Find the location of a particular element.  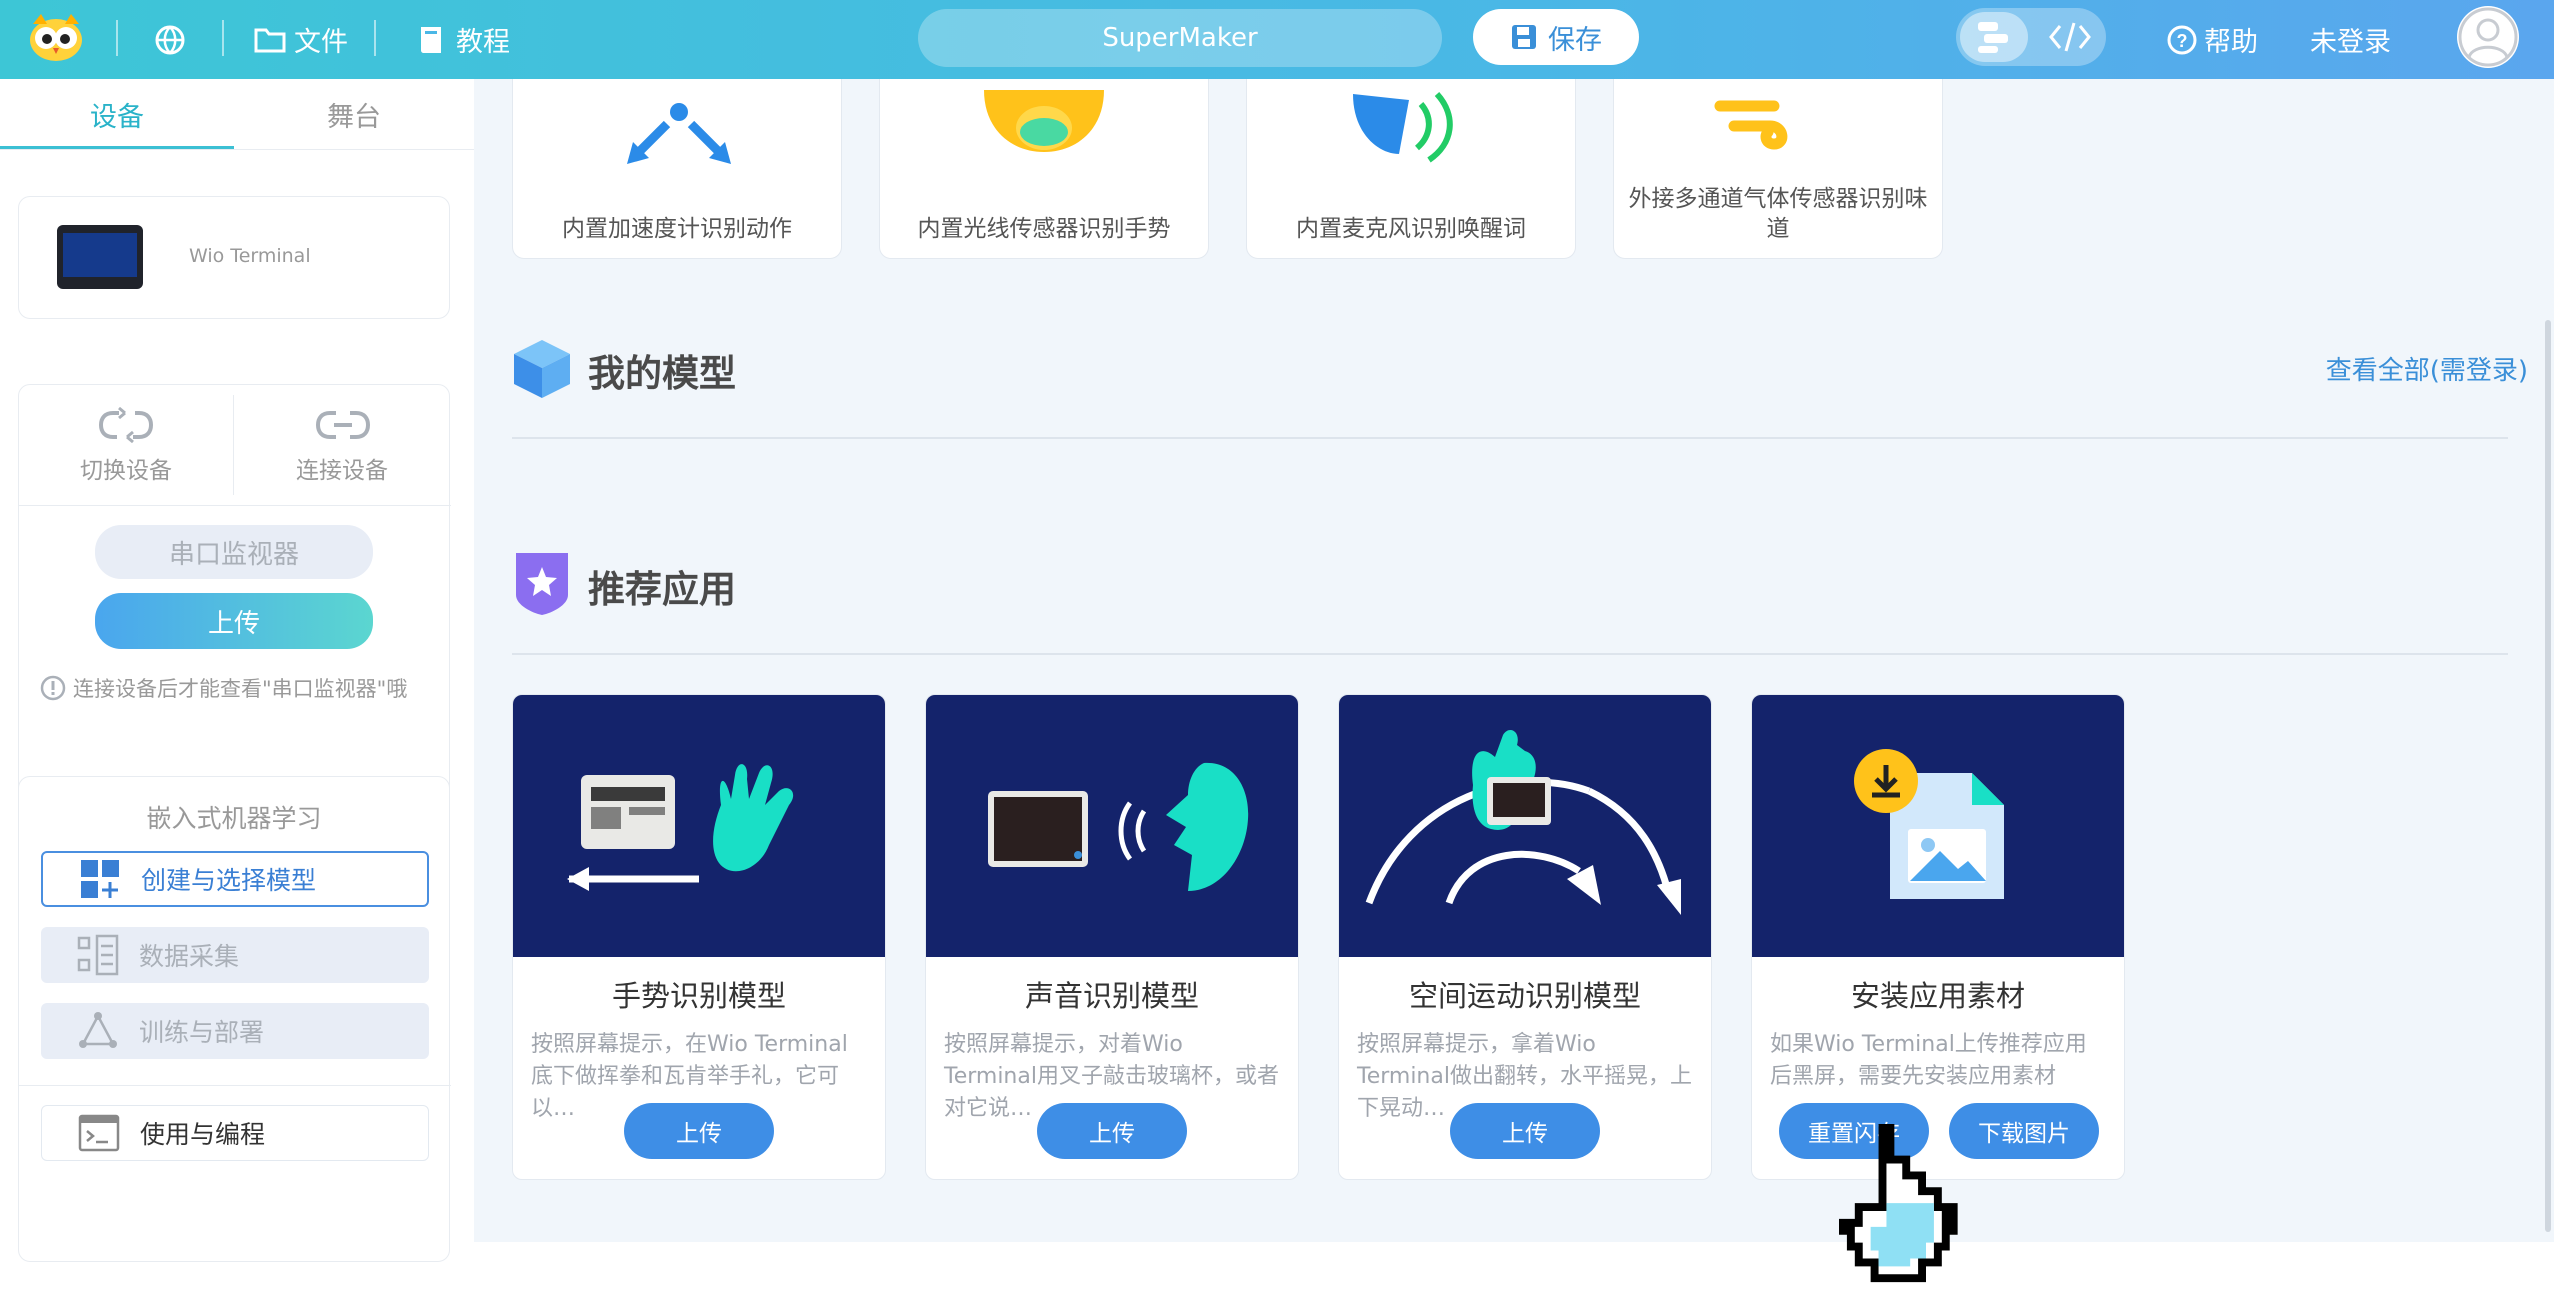

sound-illustration is located at coordinates (1118, 826).